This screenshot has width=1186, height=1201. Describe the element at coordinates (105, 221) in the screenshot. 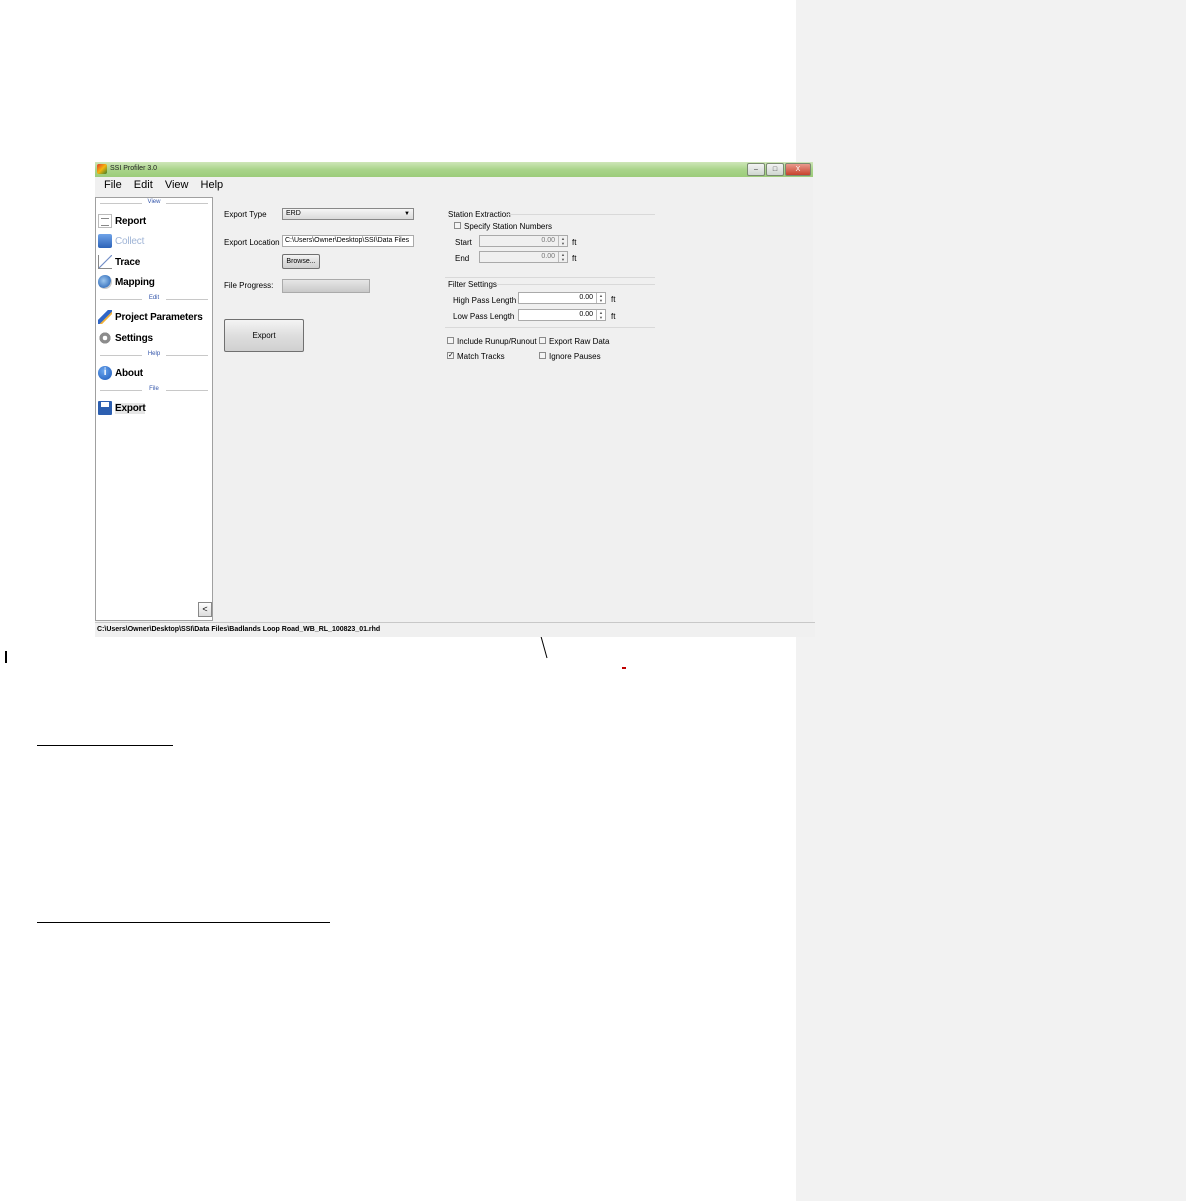

I see `report-icon` at that location.